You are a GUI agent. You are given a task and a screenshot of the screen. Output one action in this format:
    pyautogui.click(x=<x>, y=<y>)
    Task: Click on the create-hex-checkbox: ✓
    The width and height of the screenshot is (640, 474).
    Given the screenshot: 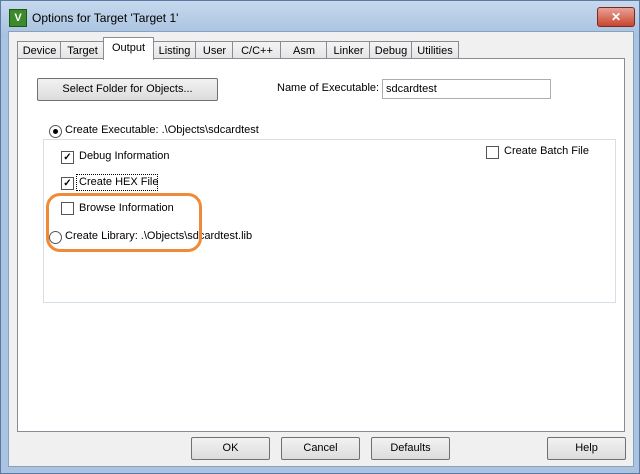 What is the action you would take?
    pyautogui.click(x=67, y=183)
    